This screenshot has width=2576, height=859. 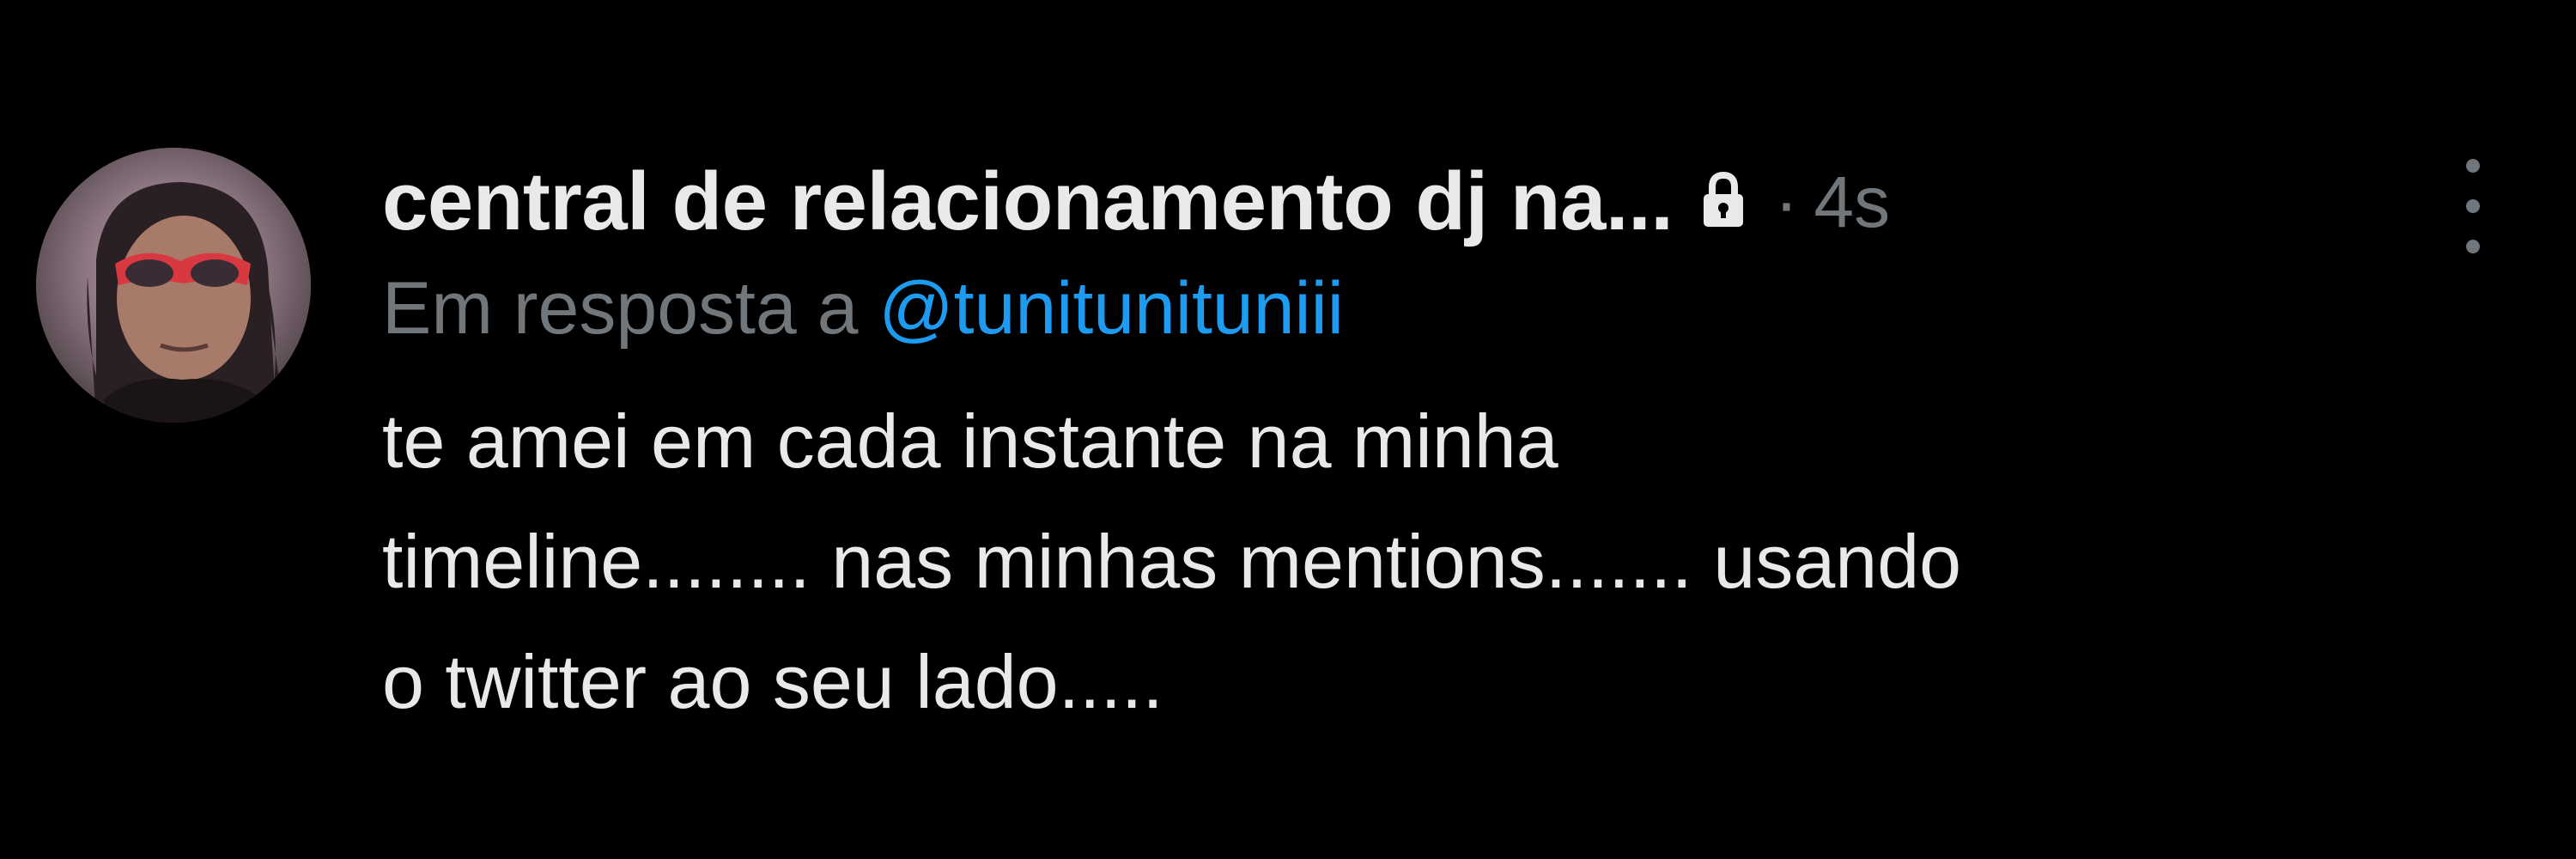 What do you see at coordinates (970, 442) in the screenshot?
I see `tweet-text-line: te amei em cada instante na minha` at bounding box center [970, 442].